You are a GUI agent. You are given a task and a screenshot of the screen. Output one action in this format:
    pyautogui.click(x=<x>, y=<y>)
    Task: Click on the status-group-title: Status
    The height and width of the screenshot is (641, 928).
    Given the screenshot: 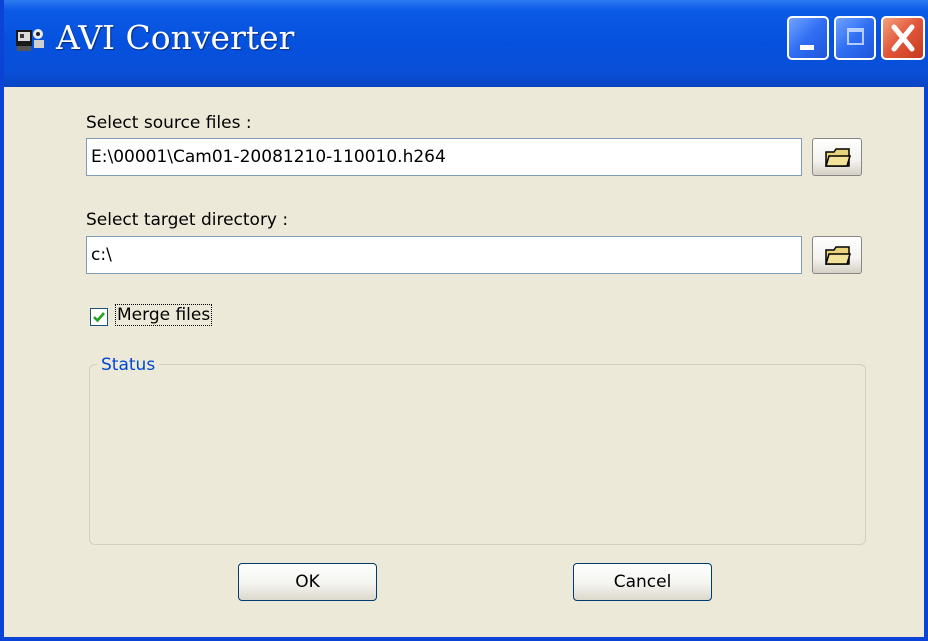 What is the action you would take?
    pyautogui.click(x=128, y=365)
    